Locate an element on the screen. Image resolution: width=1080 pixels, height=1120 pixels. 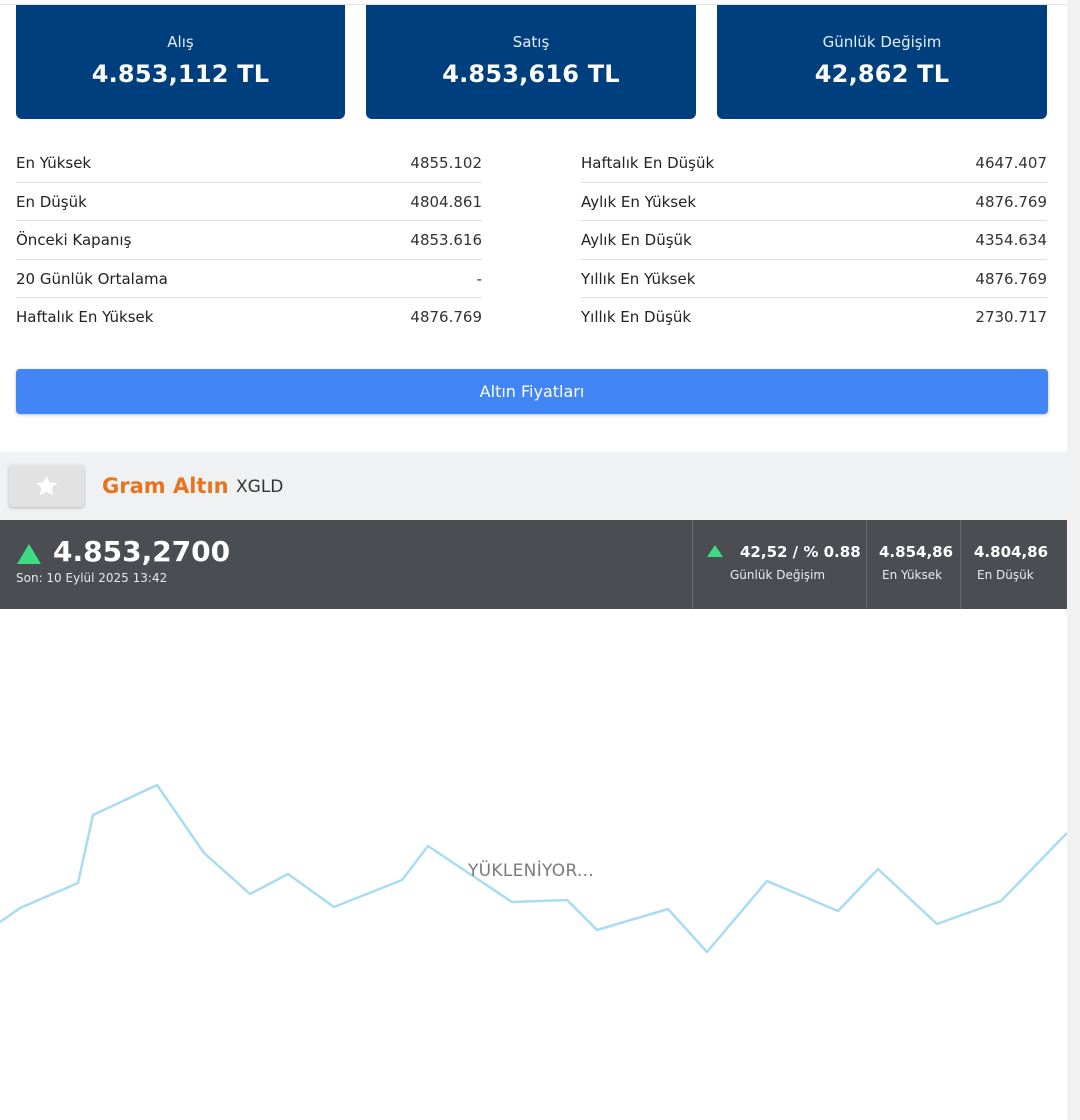
stat-row: En Yüksek 4855.102 is located at coordinates (249, 163).